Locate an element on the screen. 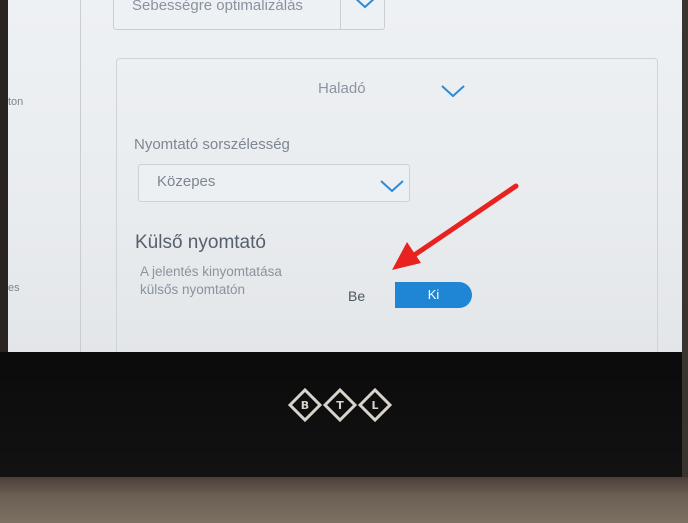  logo-letter: T is located at coordinates (340, 405).